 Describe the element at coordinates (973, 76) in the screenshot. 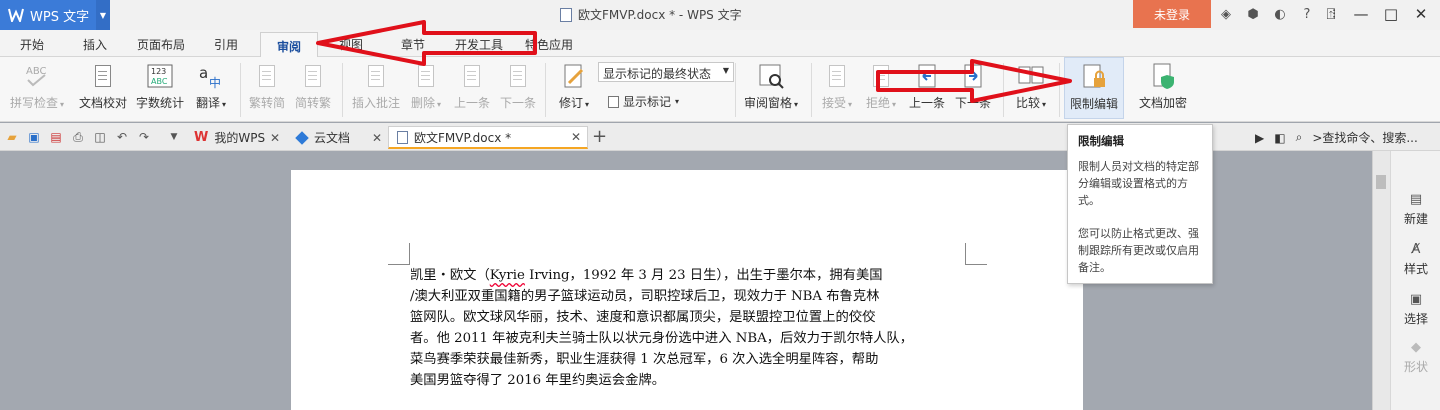

I see `next-change-icon` at that location.